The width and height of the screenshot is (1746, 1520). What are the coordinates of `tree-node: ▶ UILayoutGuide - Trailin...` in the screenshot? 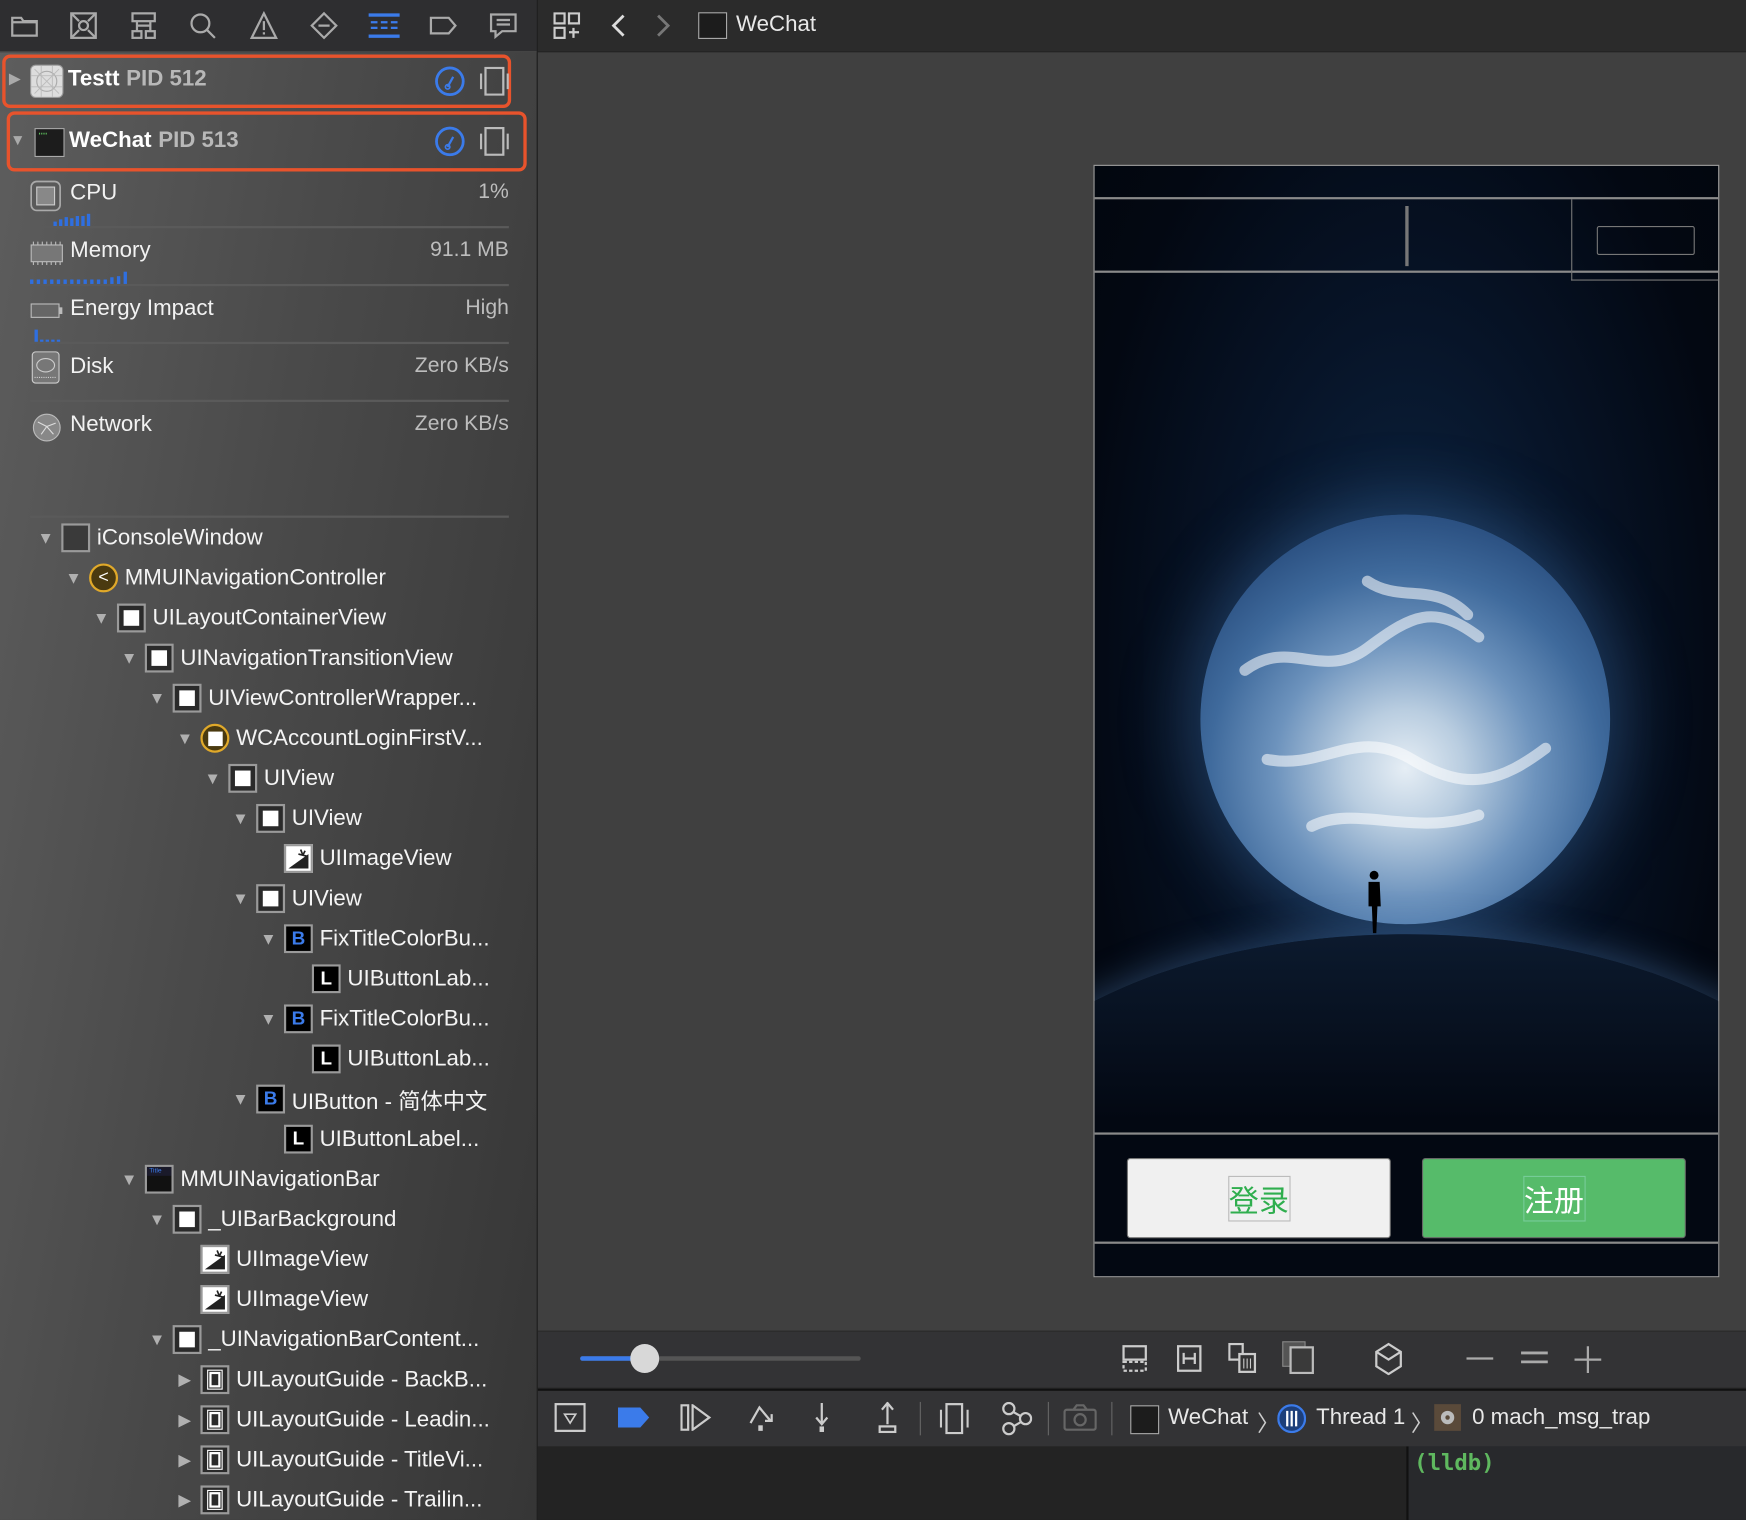 It's located at (327, 1500).